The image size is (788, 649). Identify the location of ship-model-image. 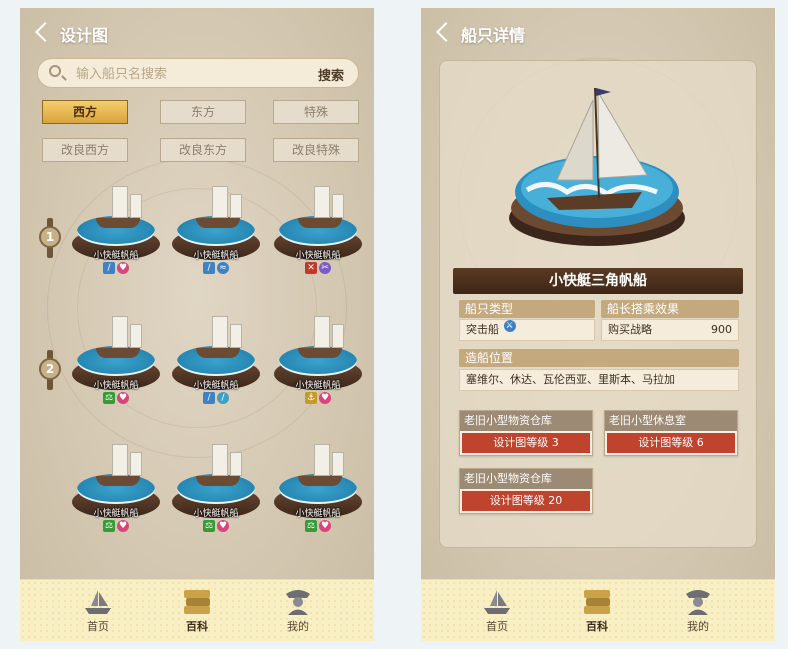
(597, 166).